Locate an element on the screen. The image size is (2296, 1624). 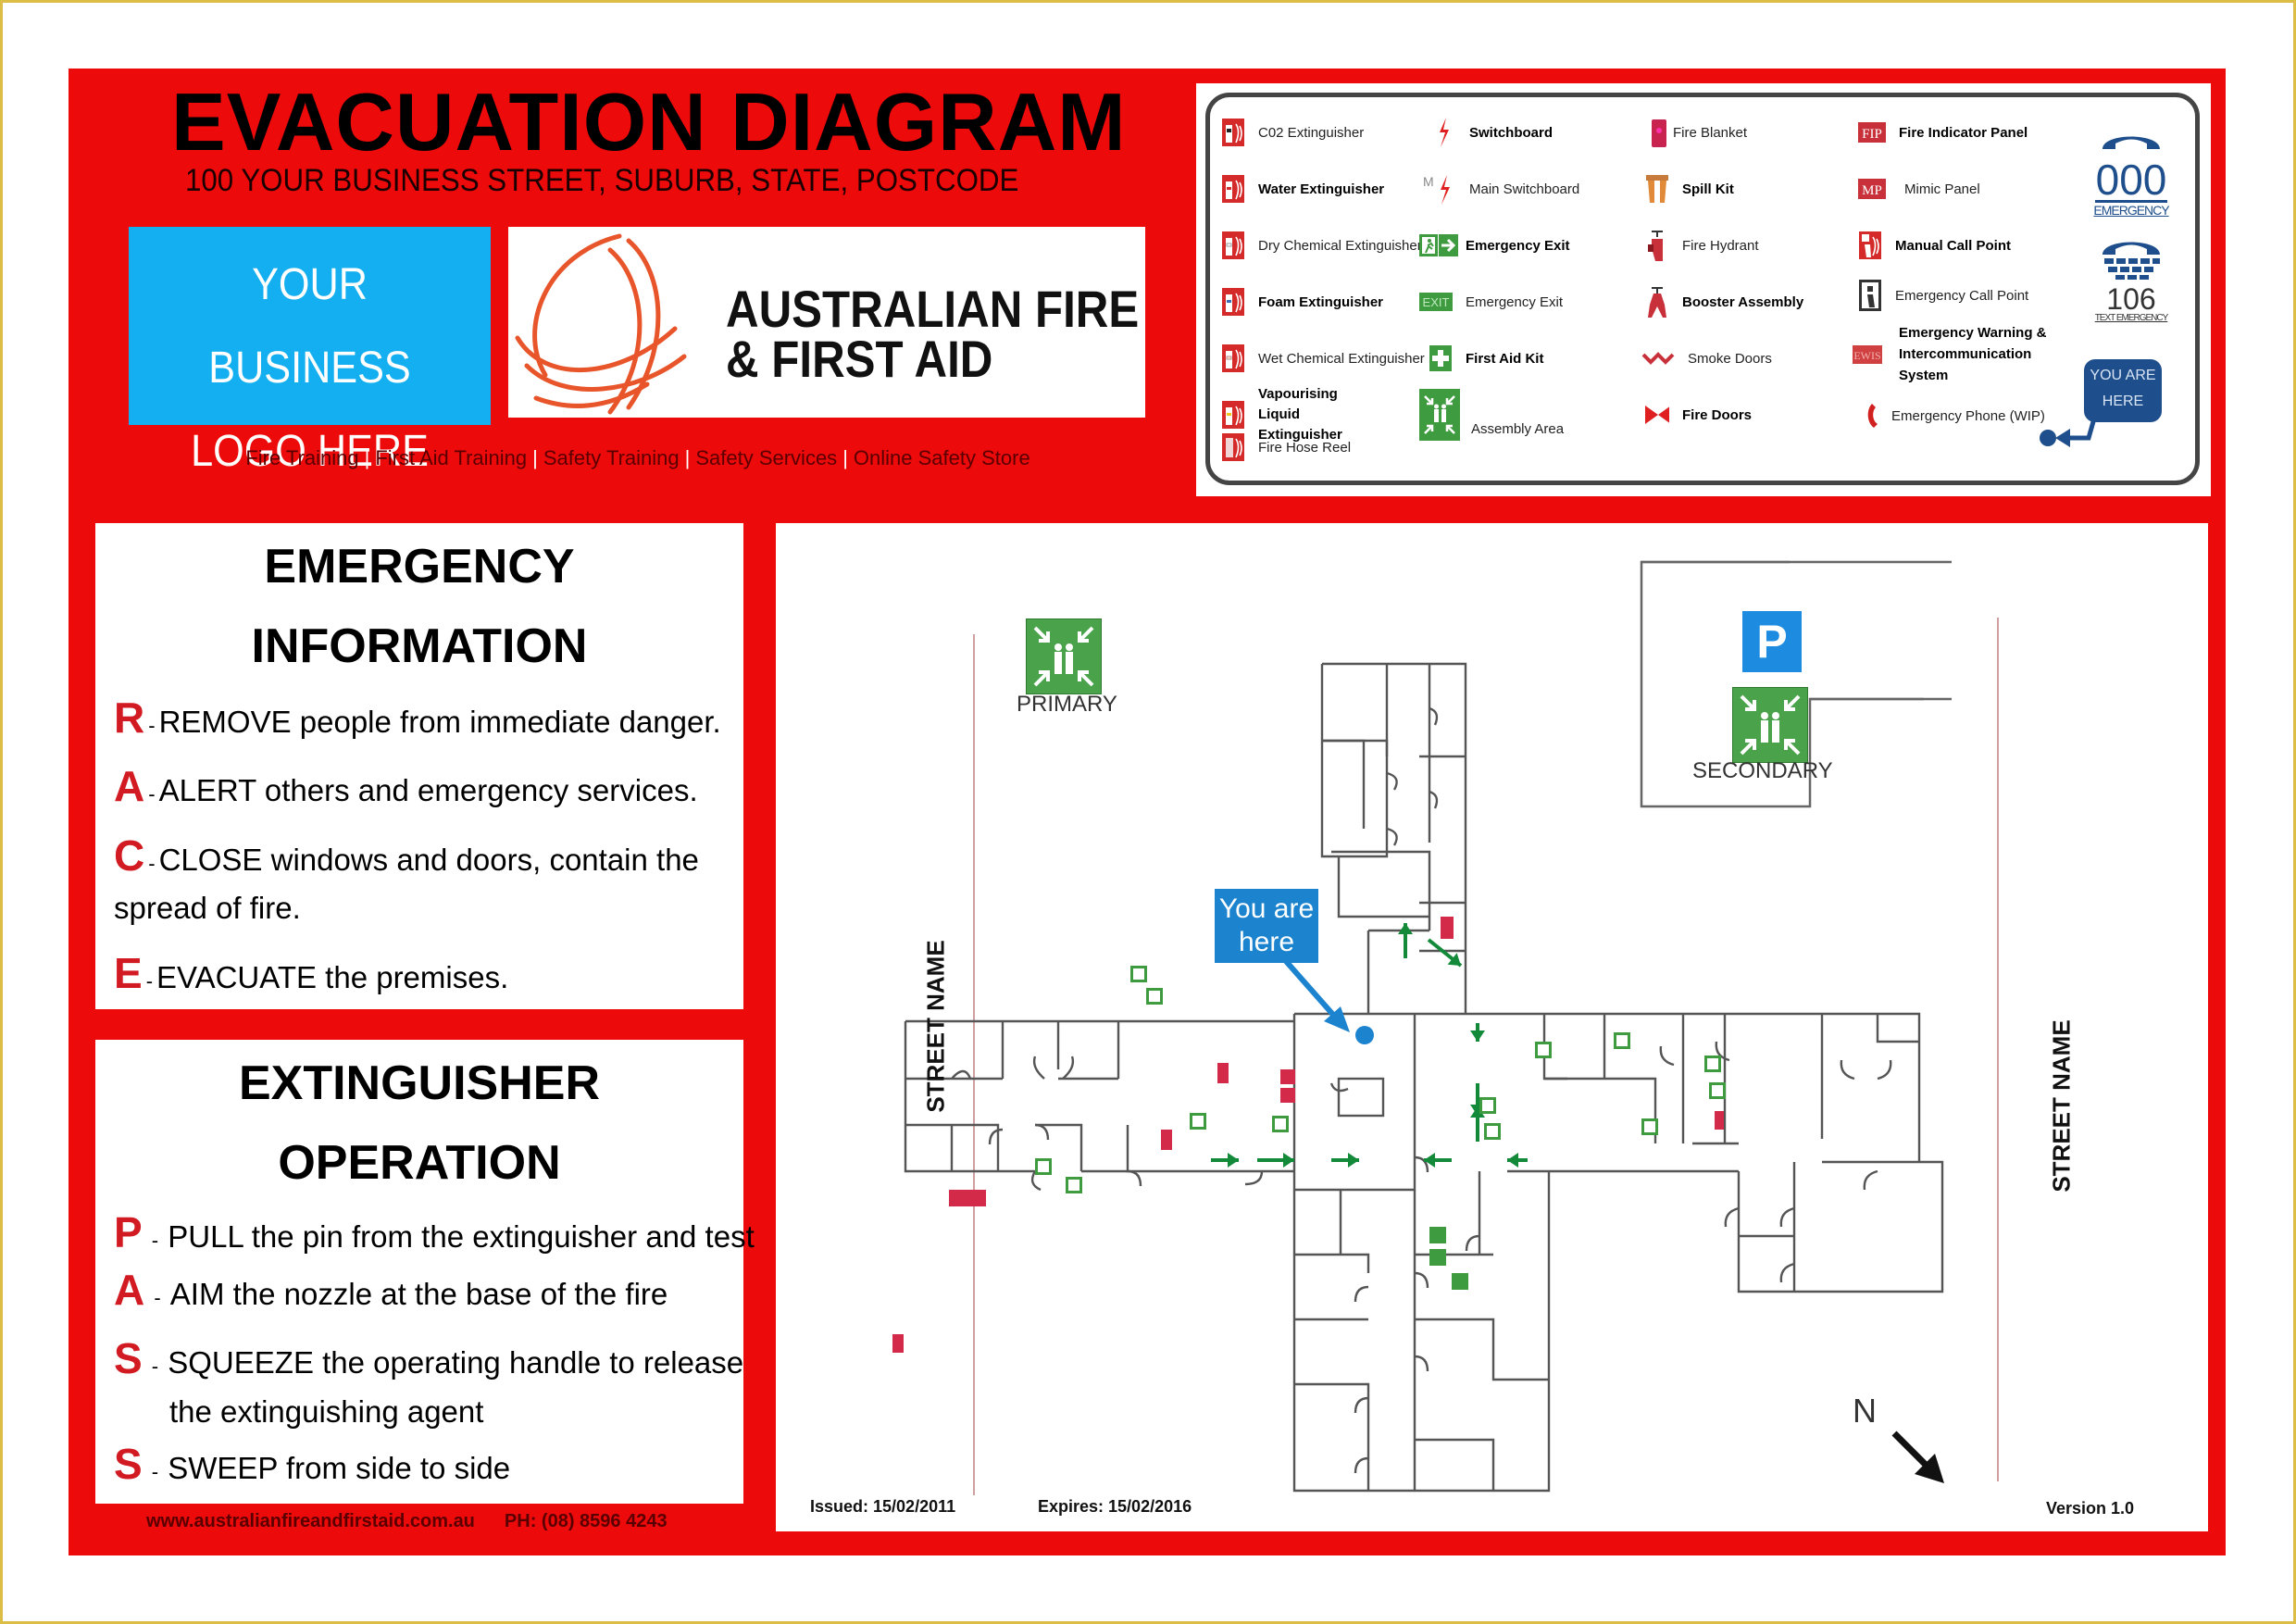
legend-item: M Main Switchboard is located at coordinates (1501, 189).